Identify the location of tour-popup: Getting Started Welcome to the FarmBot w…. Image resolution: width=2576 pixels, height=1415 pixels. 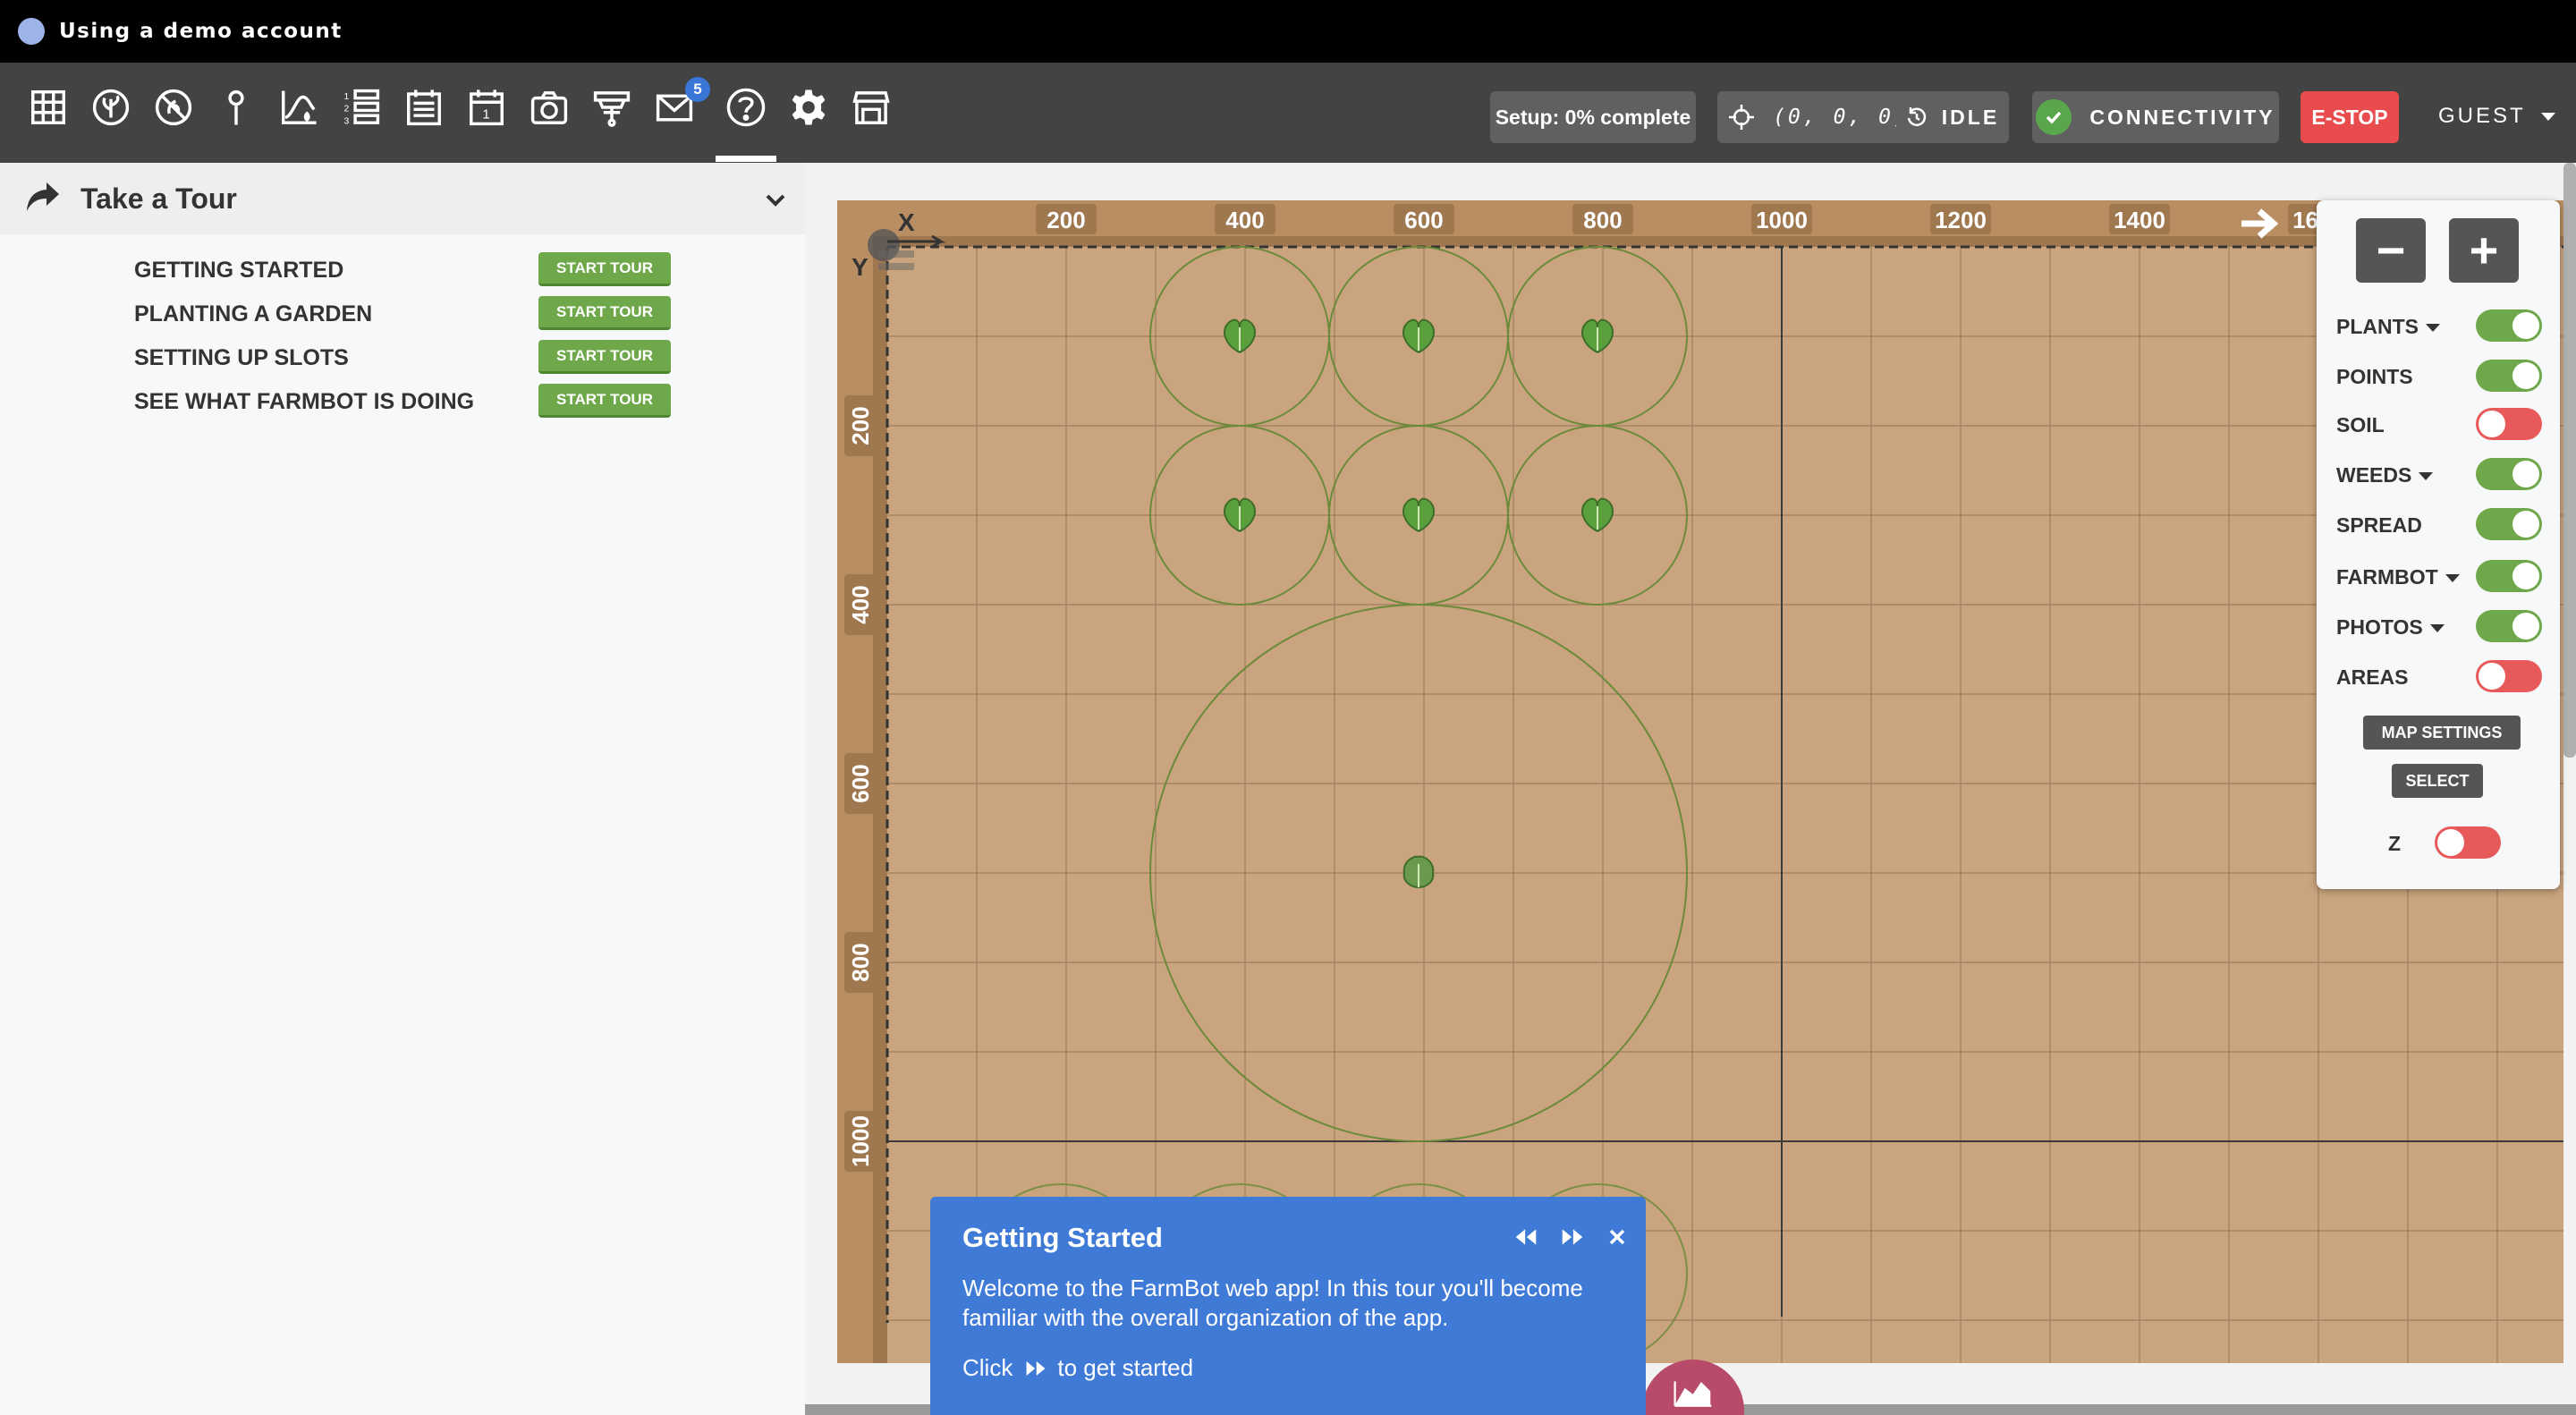
(1288, 1306).